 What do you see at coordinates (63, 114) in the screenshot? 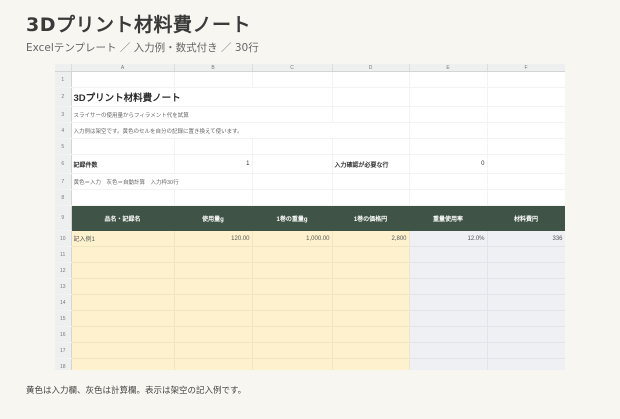
I see `row-number: 3` at bounding box center [63, 114].